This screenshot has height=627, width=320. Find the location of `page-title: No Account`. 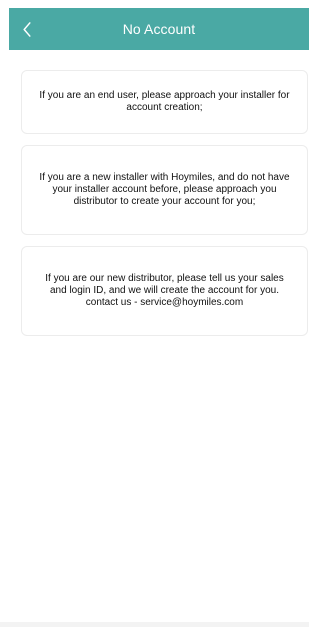

page-title: No Account is located at coordinates (159, 29).